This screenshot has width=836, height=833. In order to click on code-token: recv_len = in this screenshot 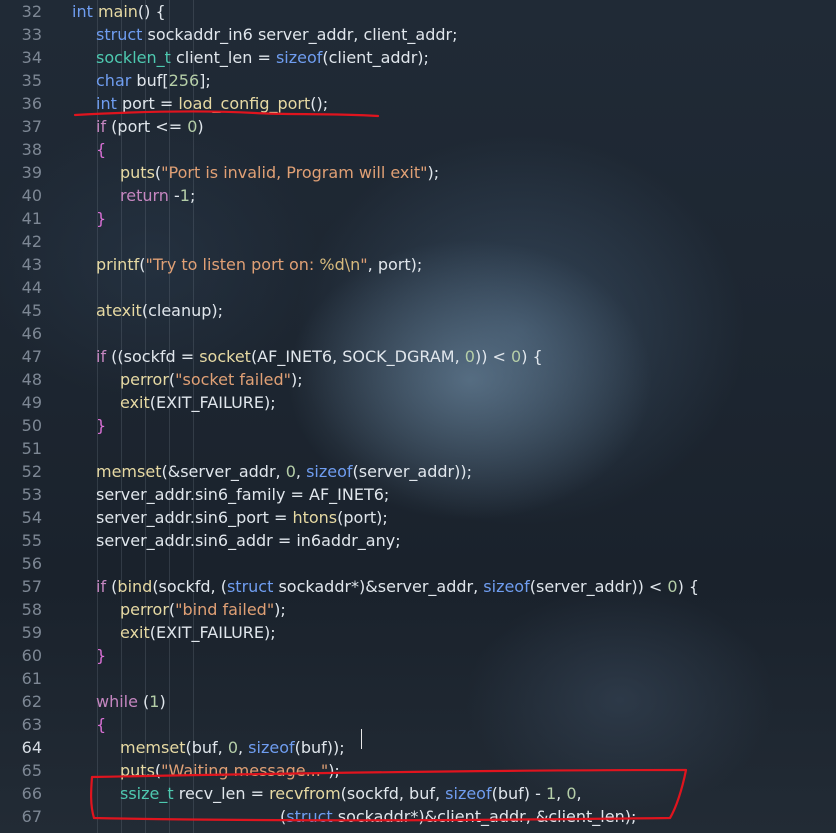, I will do `click(221, 793)`.